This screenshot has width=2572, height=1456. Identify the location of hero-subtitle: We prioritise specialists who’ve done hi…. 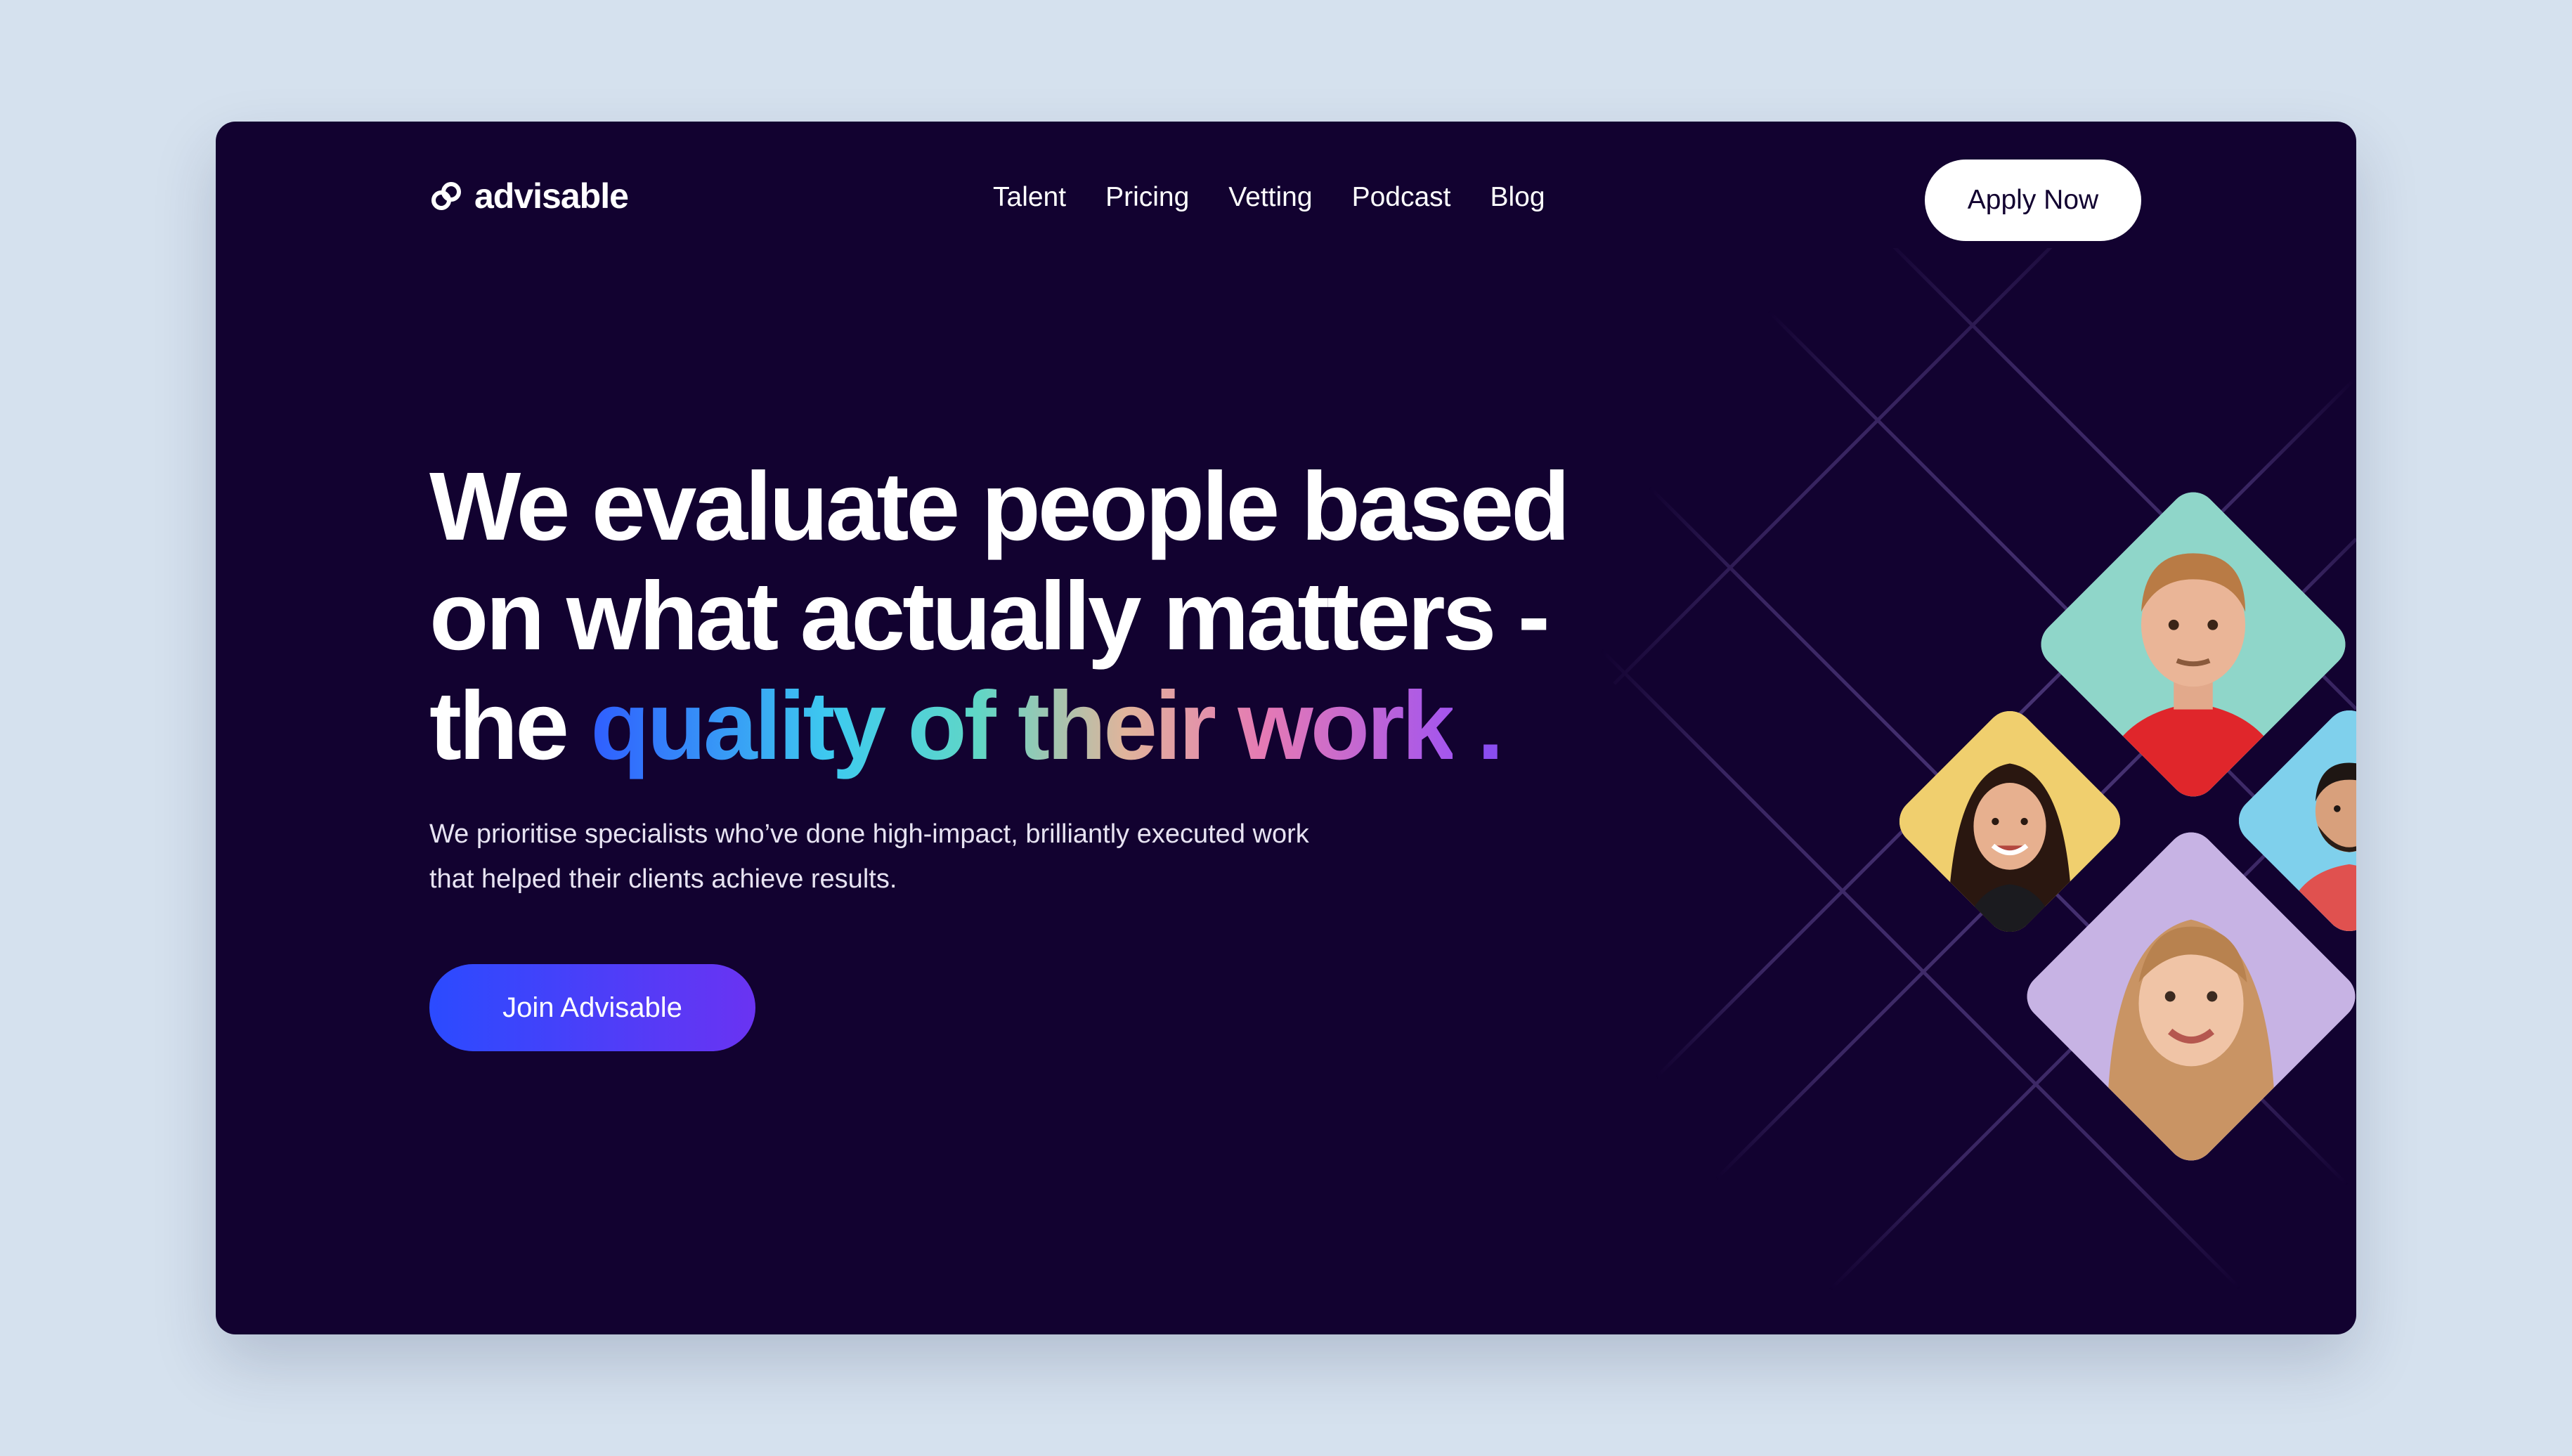
(869, 857).